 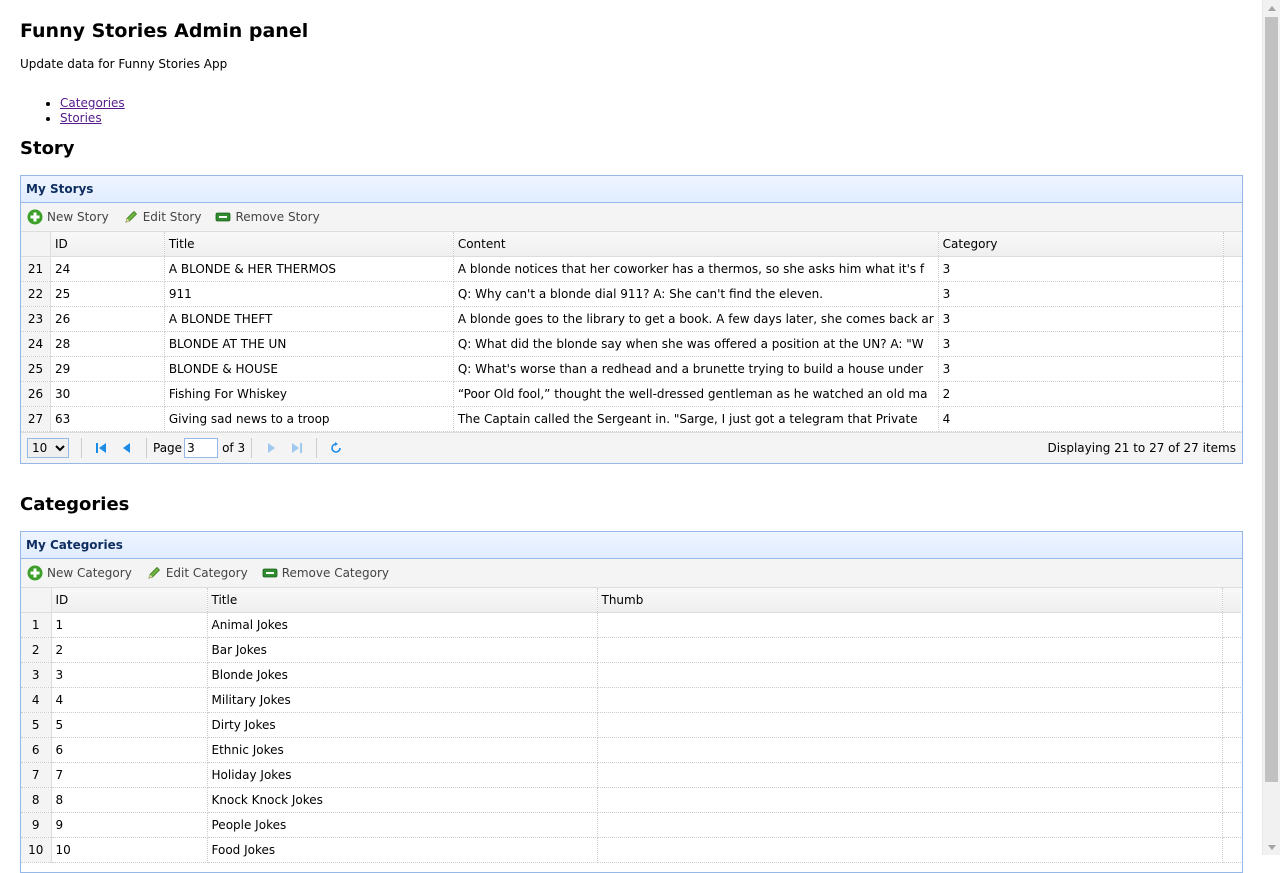 I want to click on plus-icon, so click(x=35, y=217).